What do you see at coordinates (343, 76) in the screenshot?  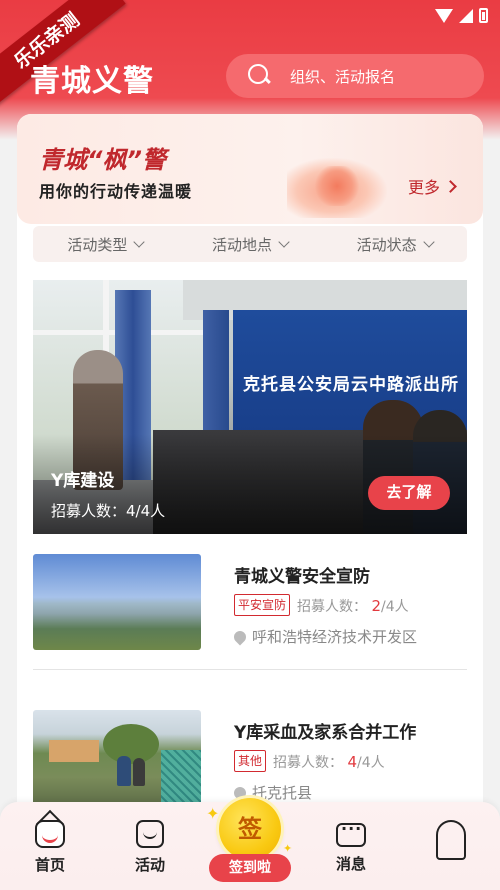 I see `search-placeholder: 组织、活动报名` at bounding box center [343, 76].